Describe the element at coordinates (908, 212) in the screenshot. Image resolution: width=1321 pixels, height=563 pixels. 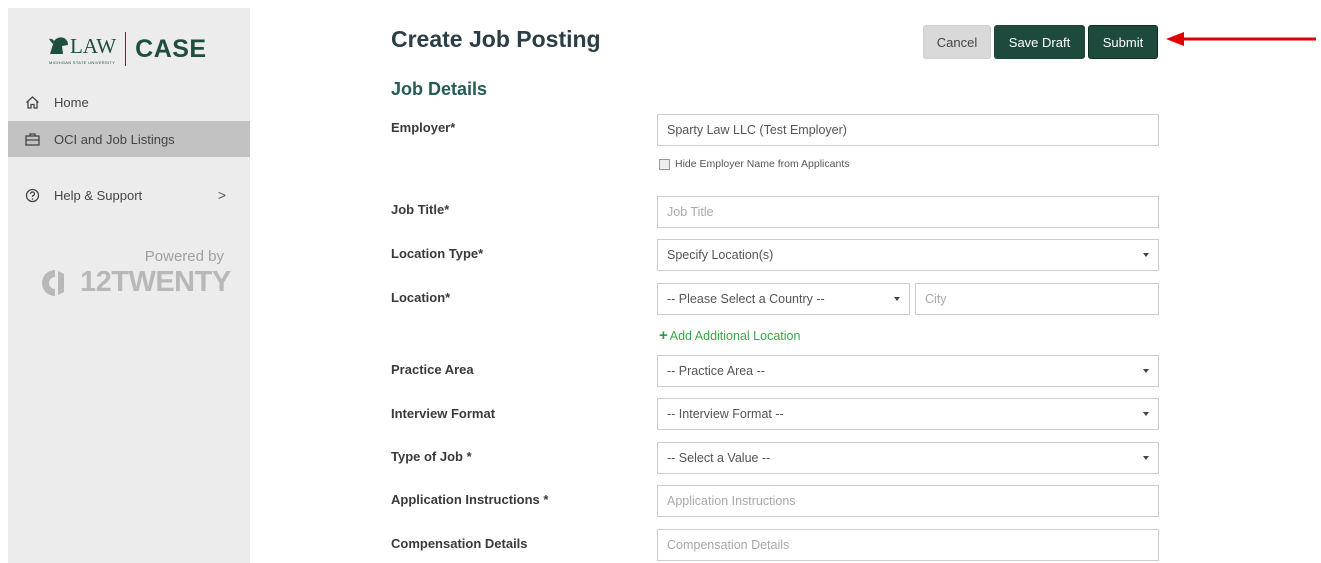
I see `job-title-input: Job Title` at that location.